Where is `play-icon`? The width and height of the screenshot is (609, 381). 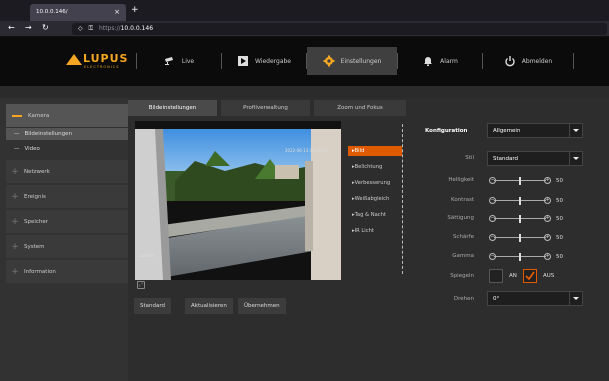
play-icon is located at coordinates (242, 61).